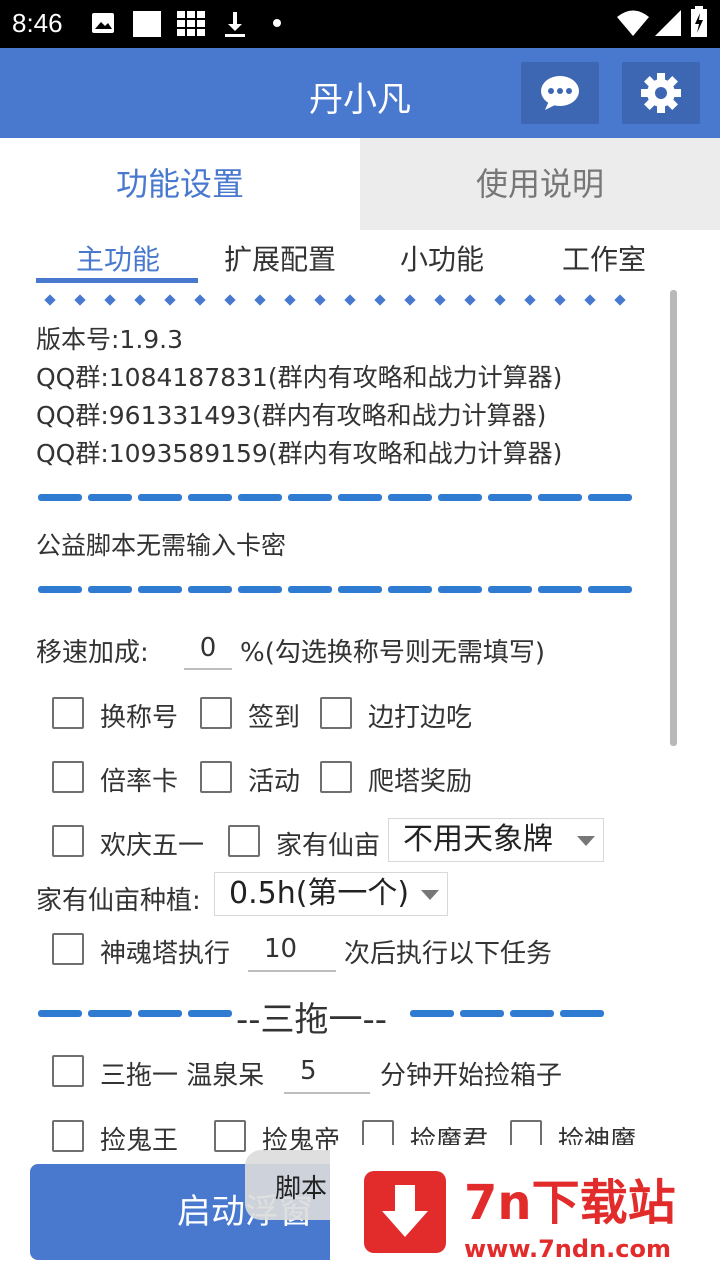  What do you see at coordinates (299, 377) in the screenshot?
I see `qq-group-1: QQ群:1084187831(群内有攻略和战力计算器)` at bounding box center [299, 377].